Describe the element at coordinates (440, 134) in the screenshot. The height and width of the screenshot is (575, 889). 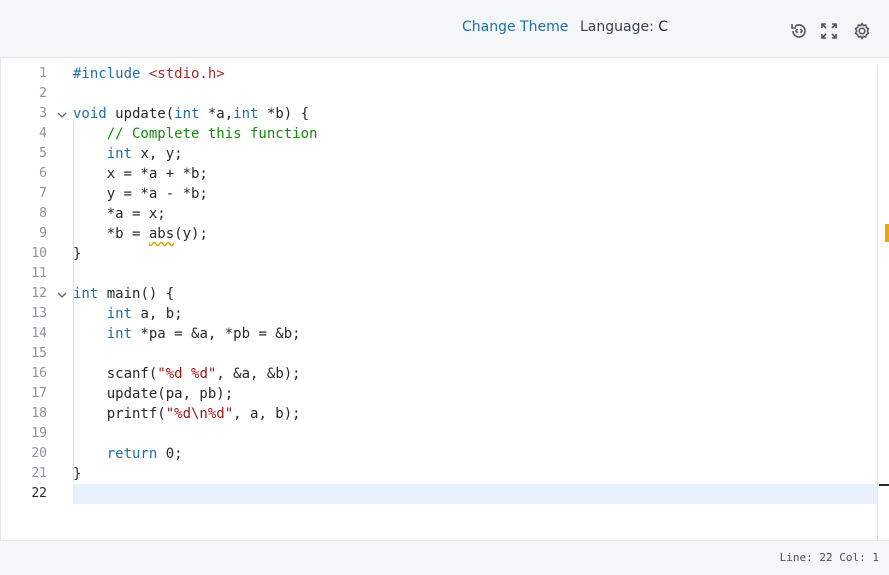
I see `code-line: 4 // Complete this function` at that location.